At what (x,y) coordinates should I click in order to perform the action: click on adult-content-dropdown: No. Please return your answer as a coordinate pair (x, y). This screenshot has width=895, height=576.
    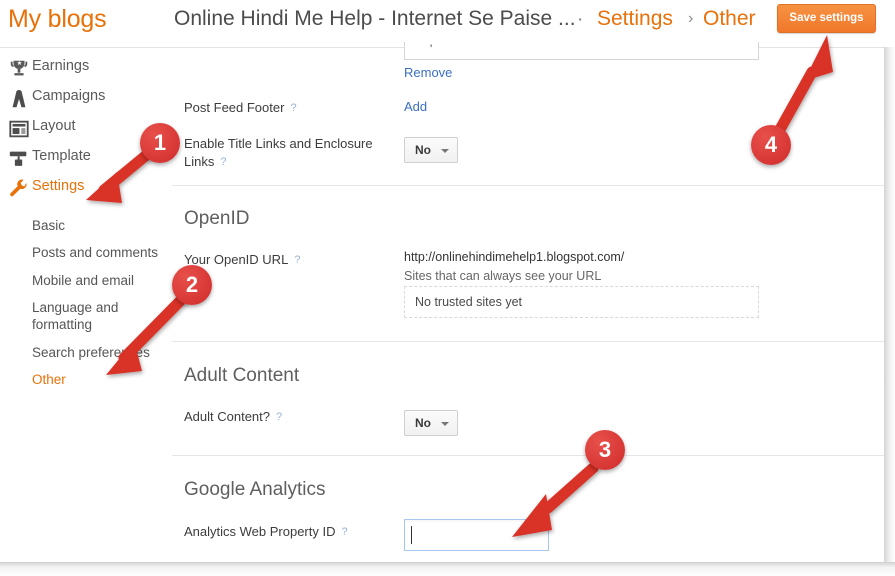
    Looking at the image, I should click on (431, 423).